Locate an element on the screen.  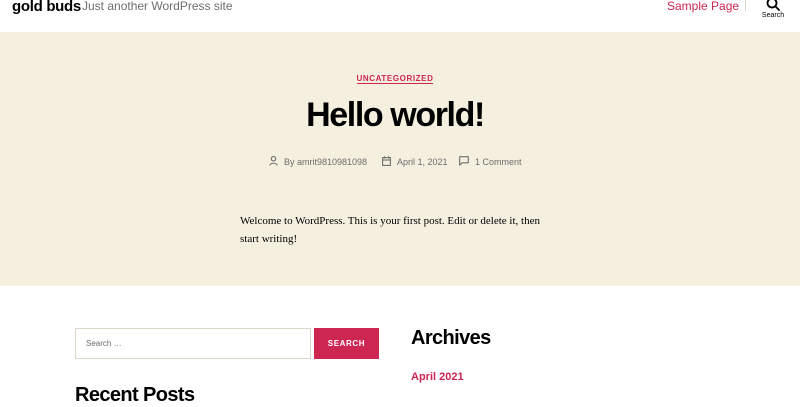
entry-meta-comments: 1 Comment is located at coordinates (490, 162).